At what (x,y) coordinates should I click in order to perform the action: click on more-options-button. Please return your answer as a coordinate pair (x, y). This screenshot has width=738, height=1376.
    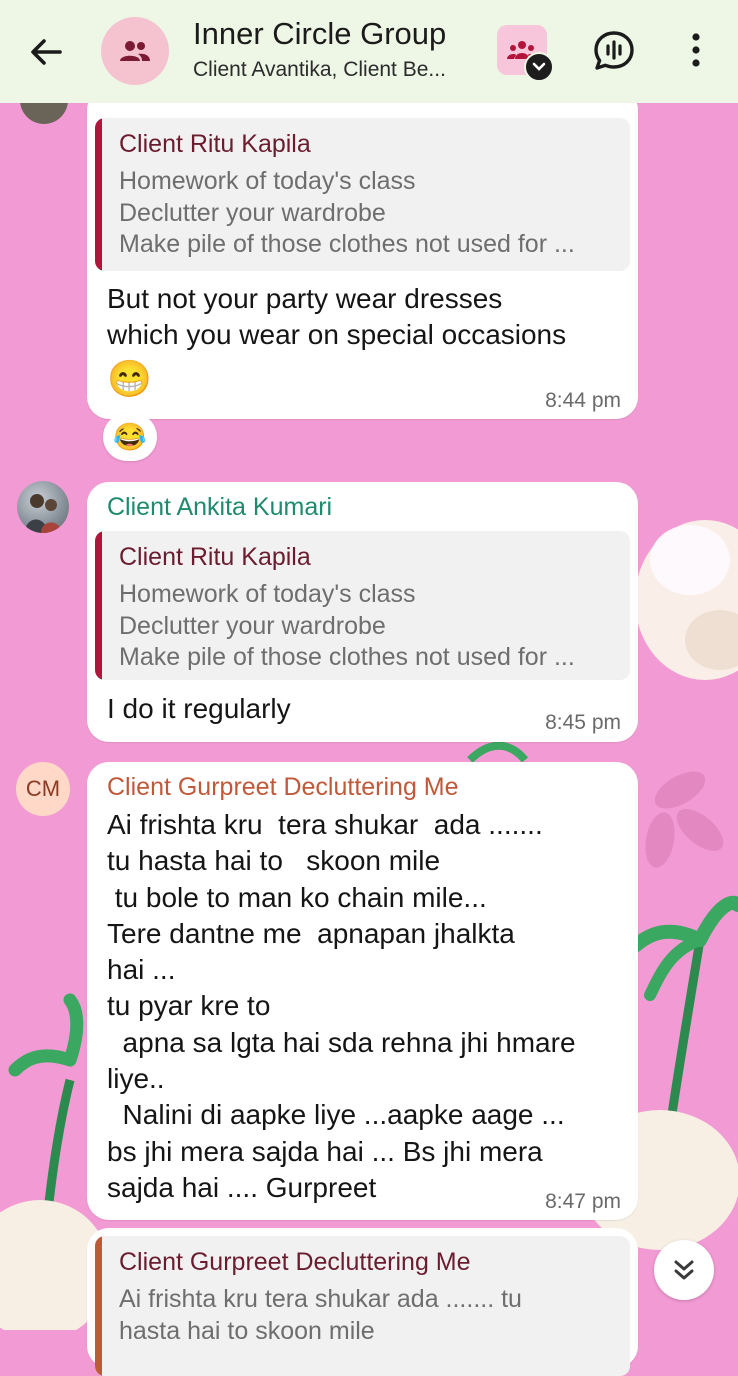
    Looking at the image, I should click on (696, 51).